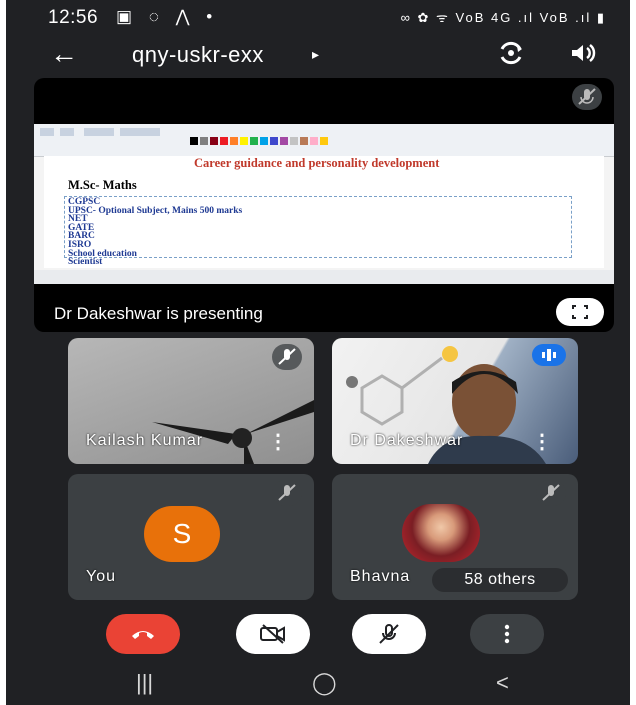 The width and height of the screenshot is (636, 705). What do you see at coordinates (145, 440) in the screenshot?
I see `participant-name: Kailash Kumar` at bounding box center [145, 440].